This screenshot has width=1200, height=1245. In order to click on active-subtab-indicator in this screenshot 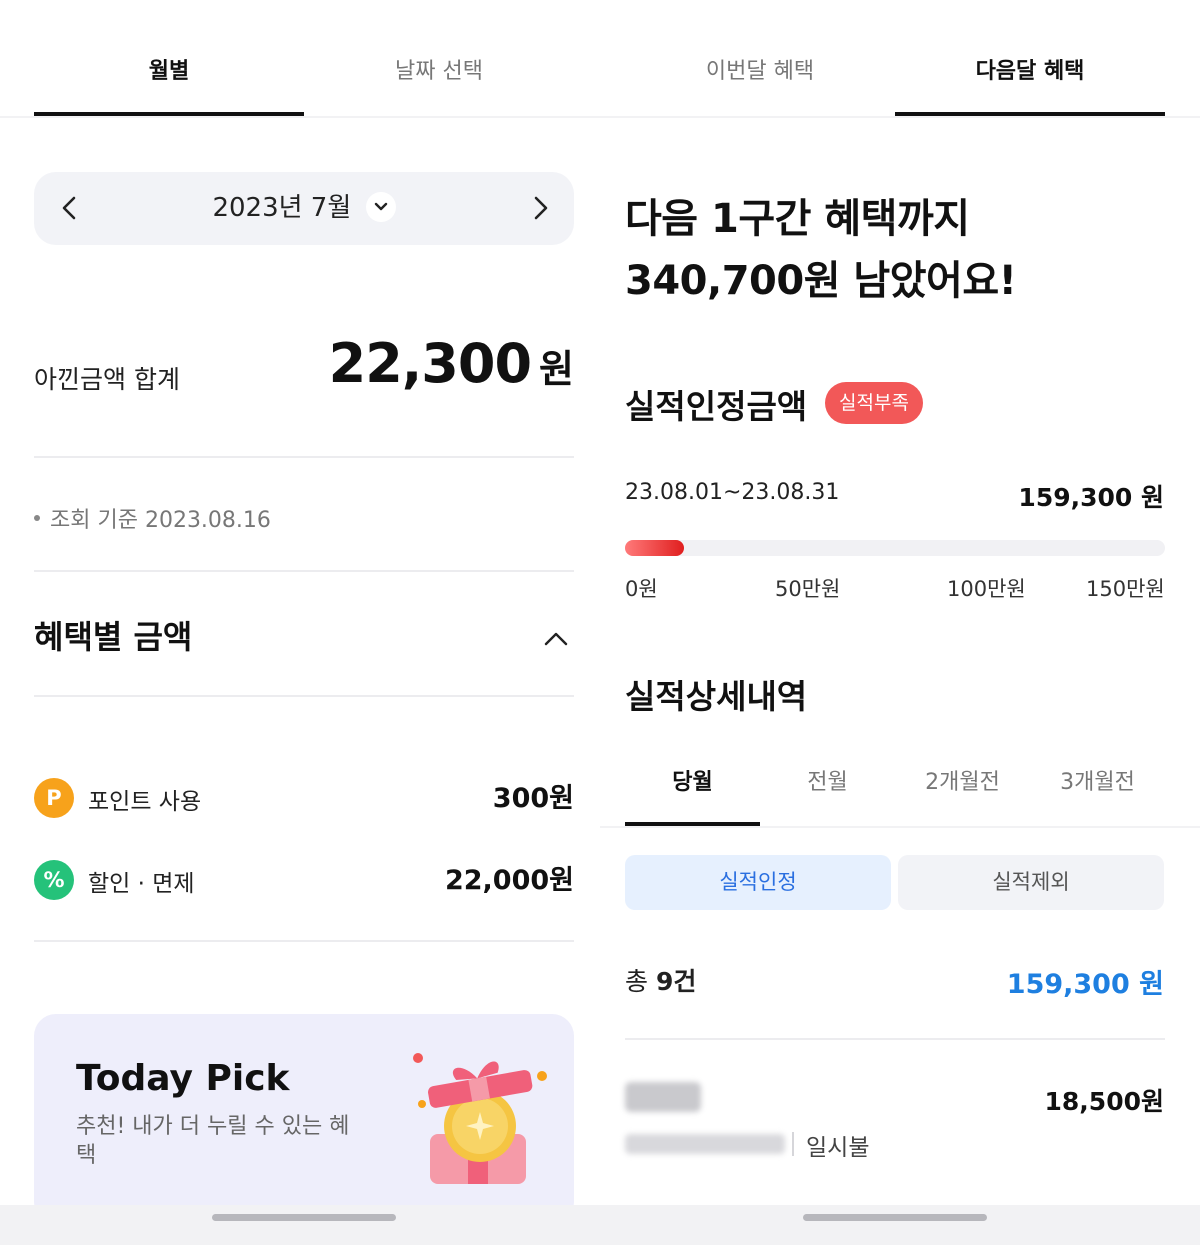, I will do `click(692, 824)`.